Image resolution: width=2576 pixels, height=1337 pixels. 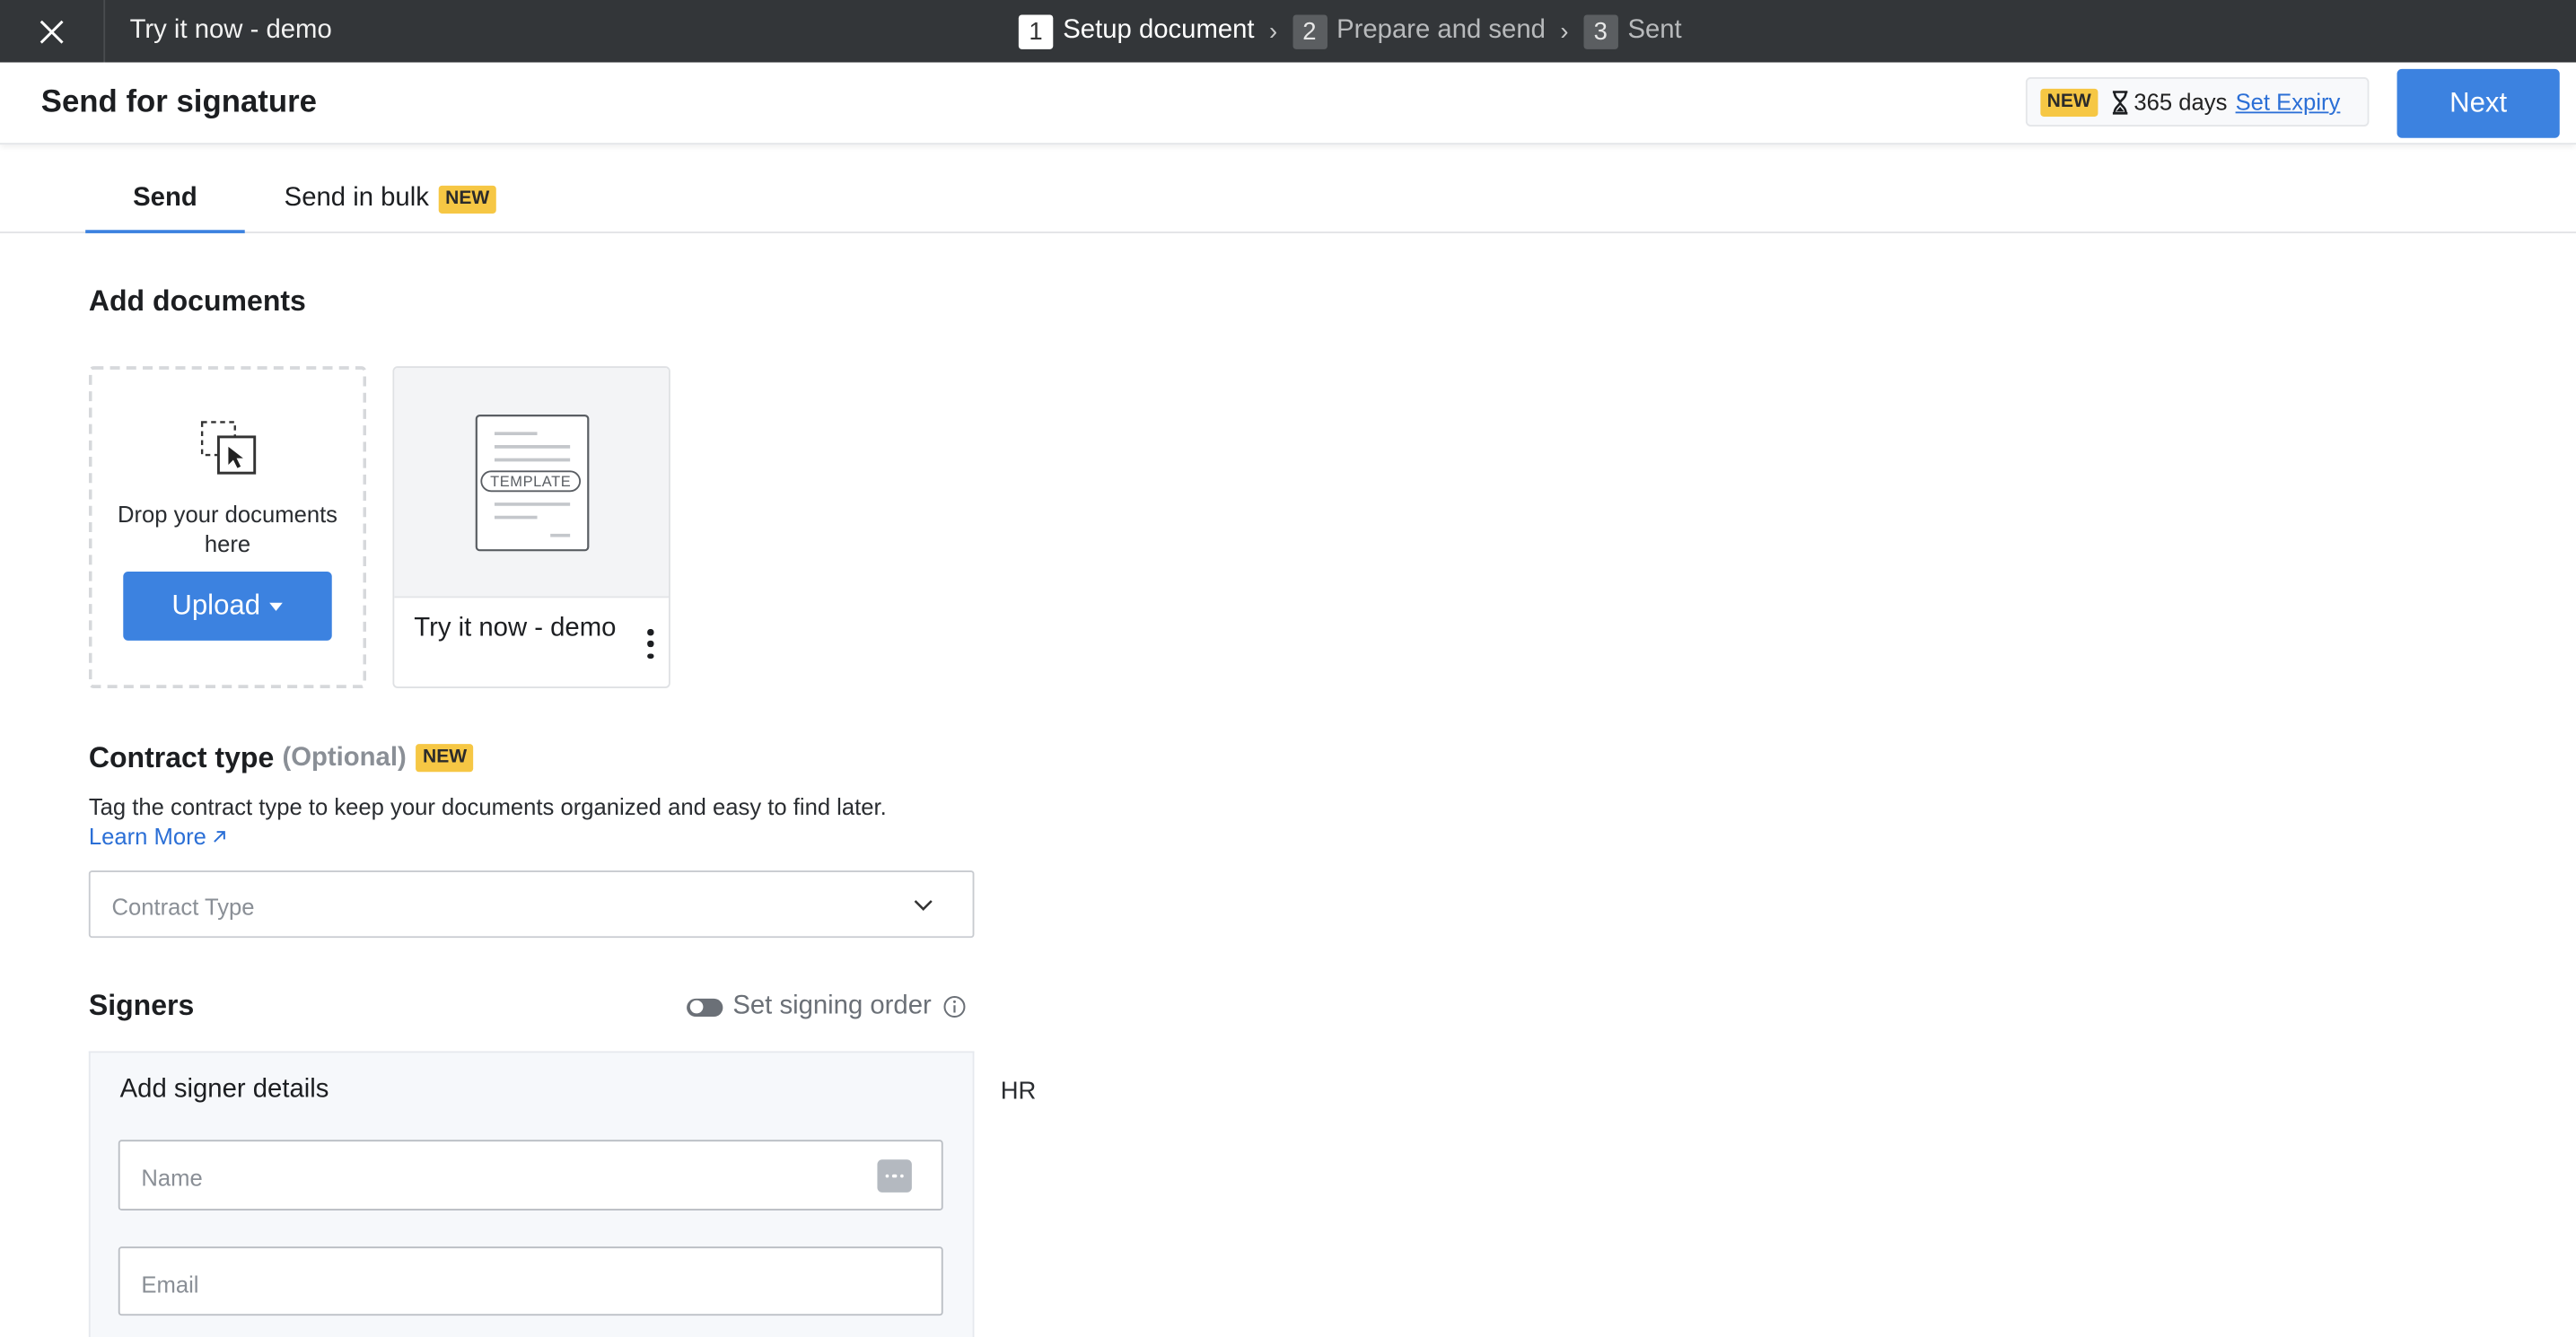 What do you see at coordinates (1309, 30) in the screenshot?
I see `step-number: 2` at bounding box center [1309, 30].